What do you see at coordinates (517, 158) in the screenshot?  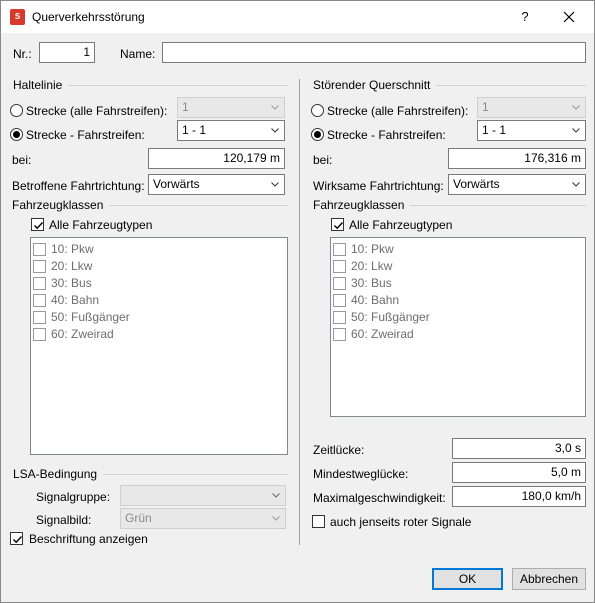 I see `right-bei-input: 176,316 m` at bounding box center [517, 158].